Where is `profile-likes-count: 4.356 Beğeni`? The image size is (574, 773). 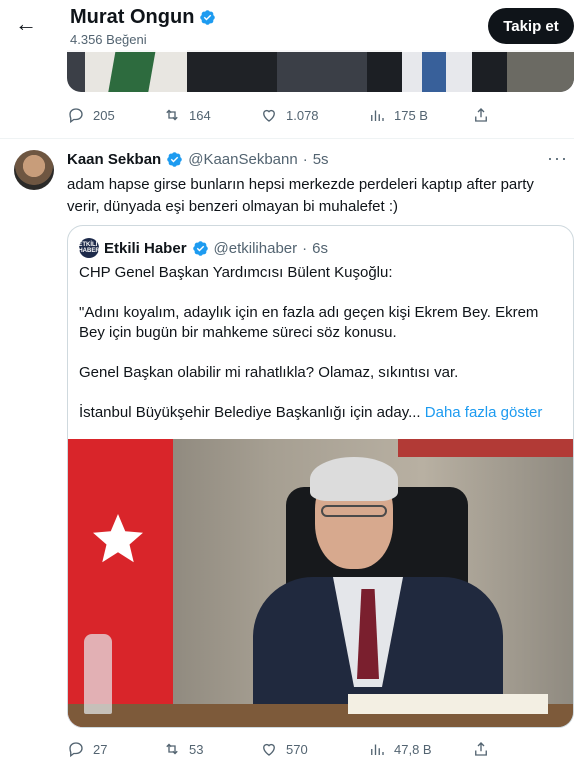
profile-likes-count: 4.356 Beğeni is located at coordinates (108, 39).